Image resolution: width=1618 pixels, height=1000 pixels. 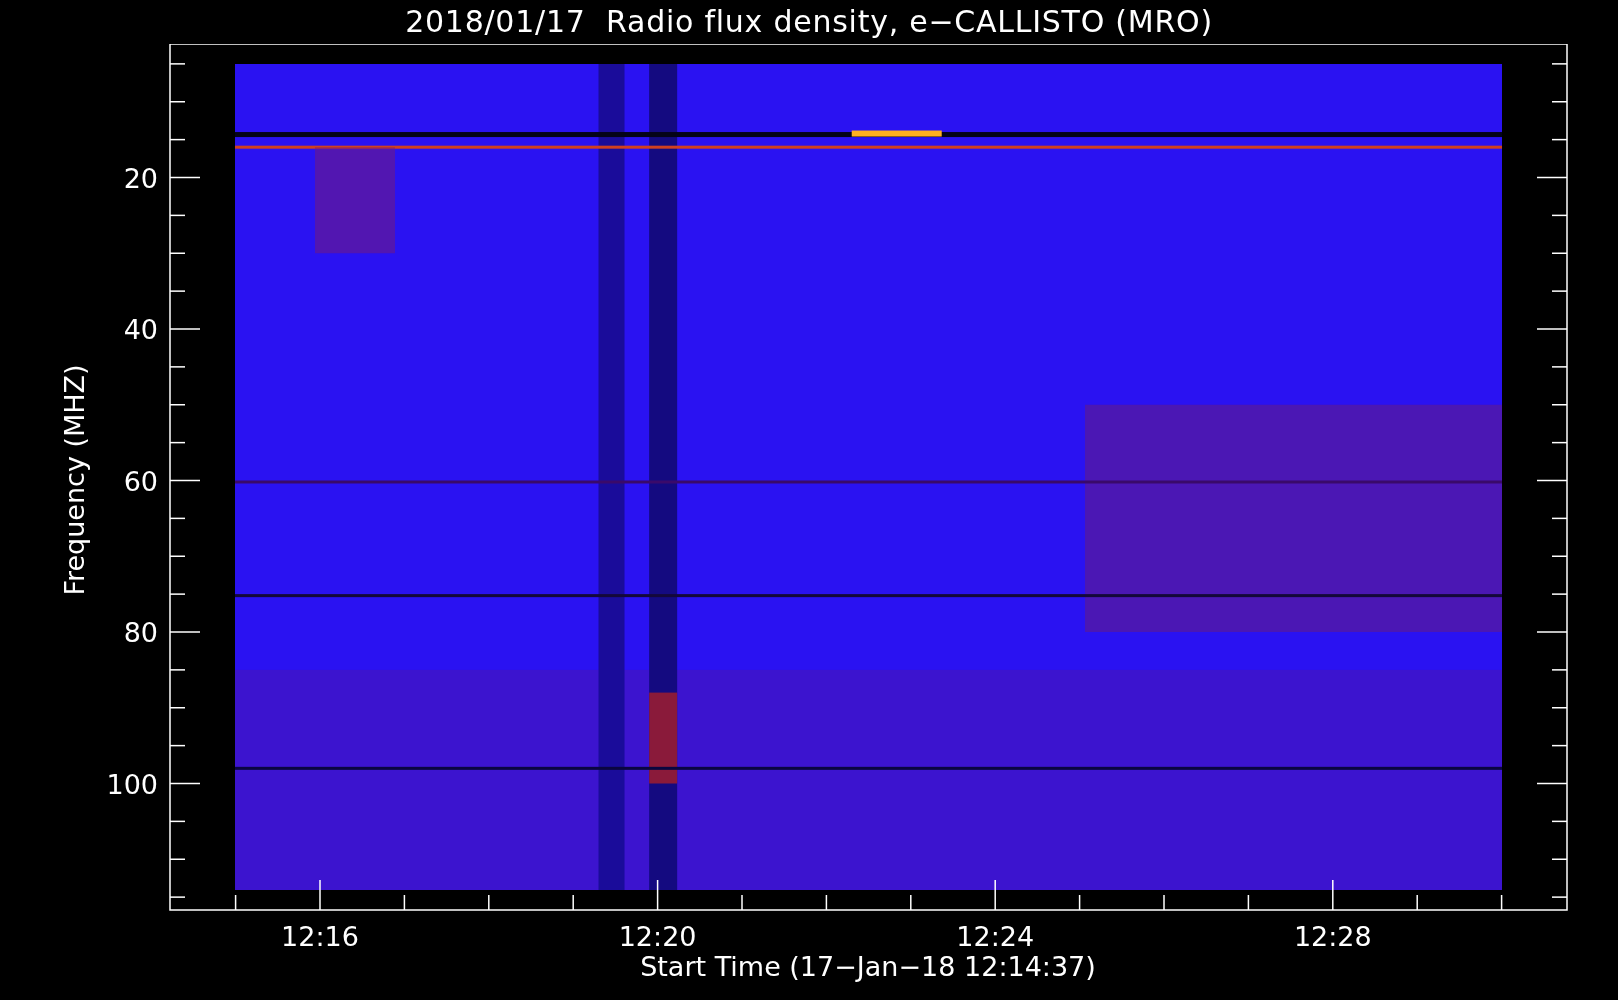 What do you see at coordinates (320, 936) in the screenshot?
I see `x-tick-label: 12:16` at bounding box center [320, 936].